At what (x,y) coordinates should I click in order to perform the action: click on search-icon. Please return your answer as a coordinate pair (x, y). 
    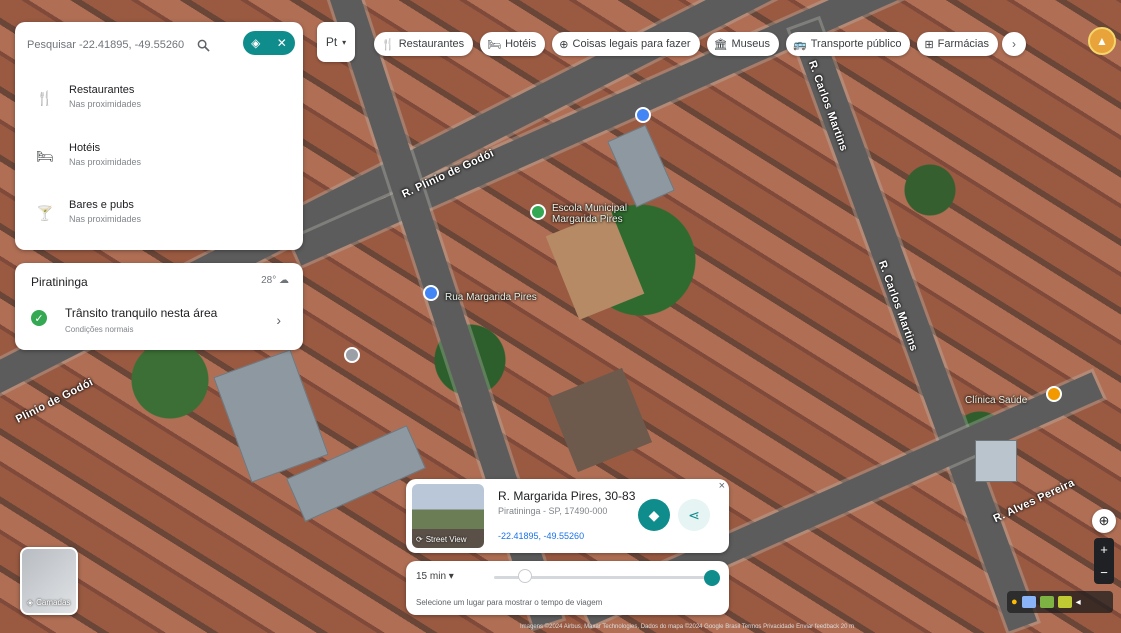
    Looking at the image, I should click on (203, 45).